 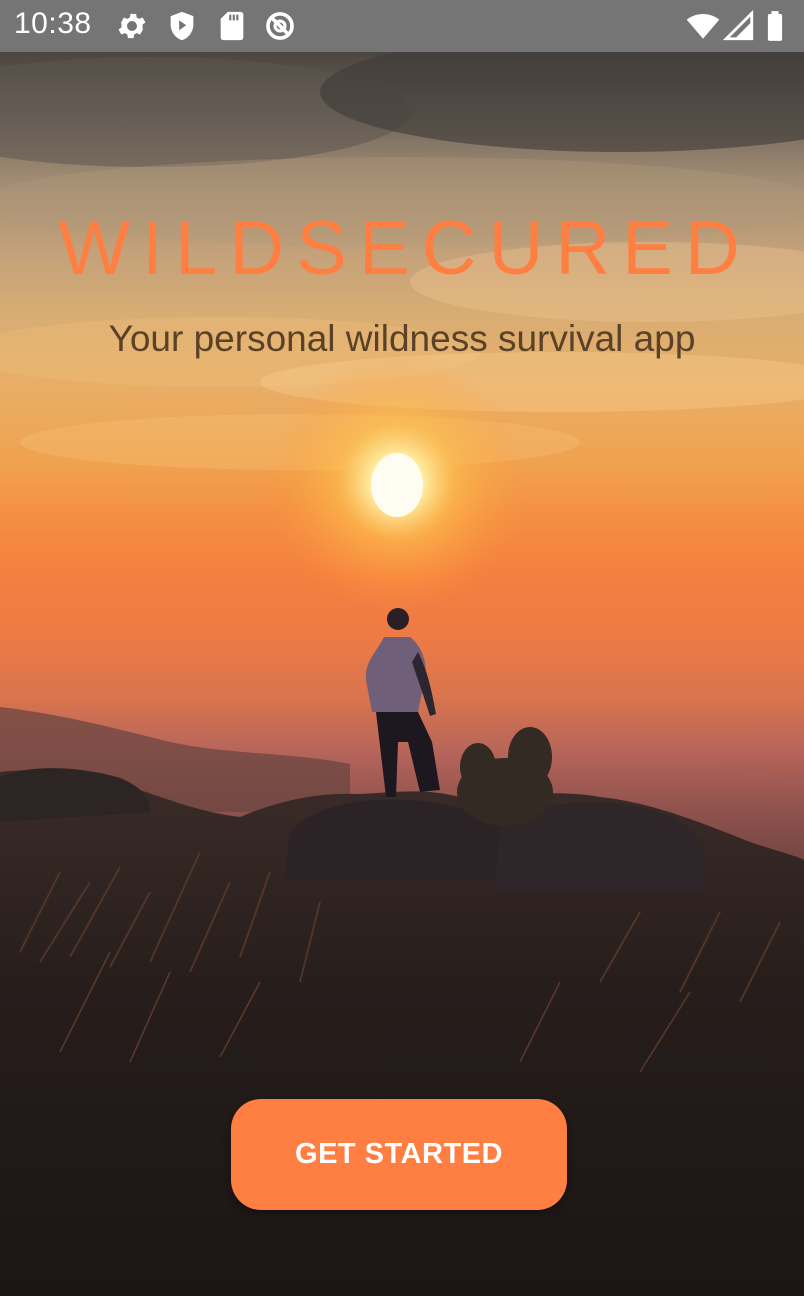 What do you see at coordinates (775, 26) in the screenshot?
I see `battery-icon` at bounding box center [775, 26].